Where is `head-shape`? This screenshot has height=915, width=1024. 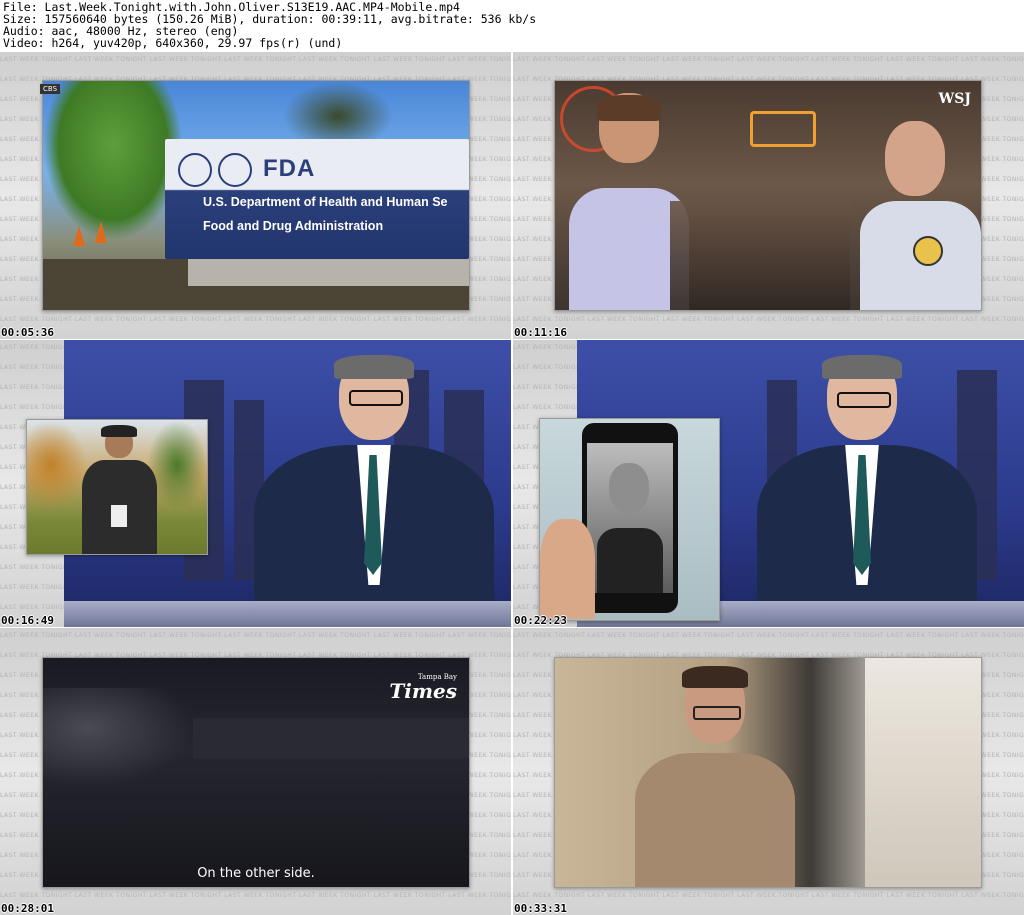
head-shape is located at coordinates (915, 158).